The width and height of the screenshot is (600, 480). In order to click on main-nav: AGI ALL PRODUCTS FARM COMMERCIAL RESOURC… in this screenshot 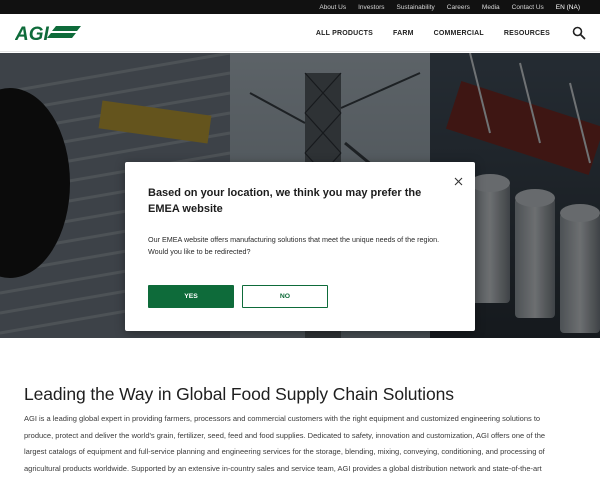, I will do `click(300, 33)`.